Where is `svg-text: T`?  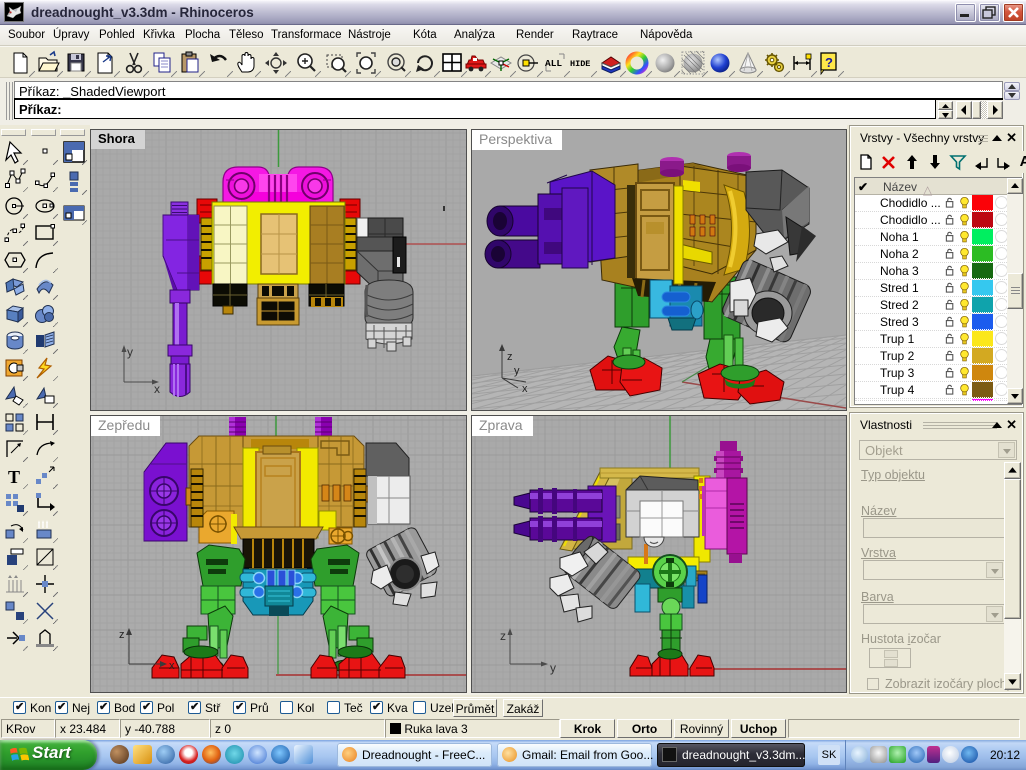 svg-text: T is located at coordinates (14, 477).